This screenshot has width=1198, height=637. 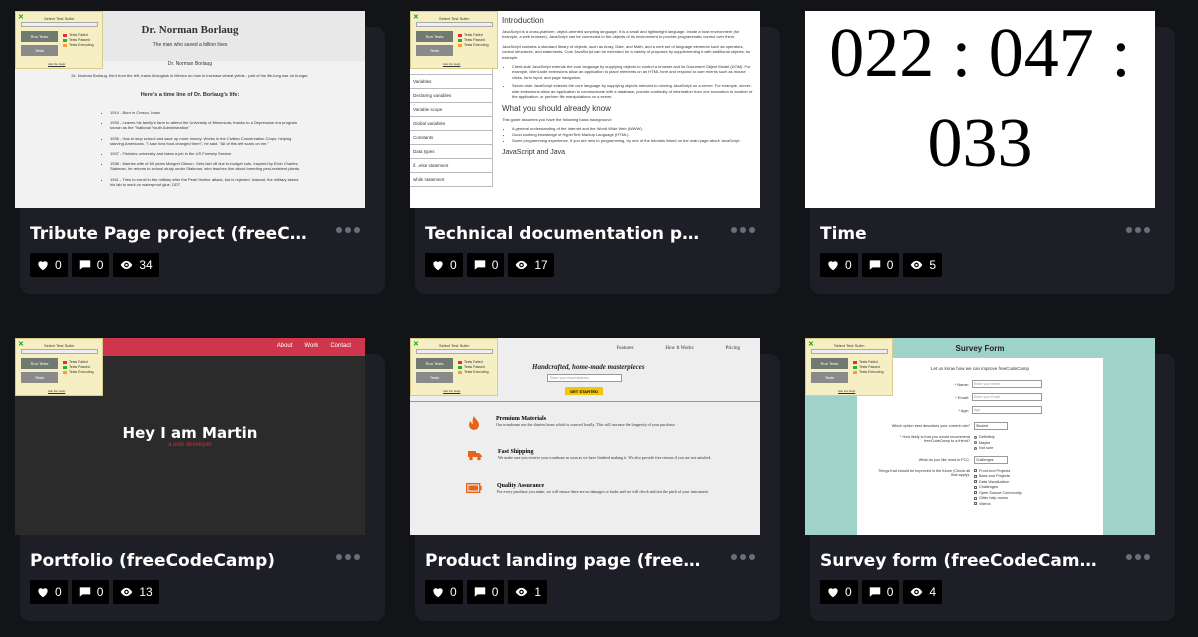 What do you see at coordinates (340, 346) in the screenshot?
I see `nav-link: Contact` at bounding box center [340, 346].